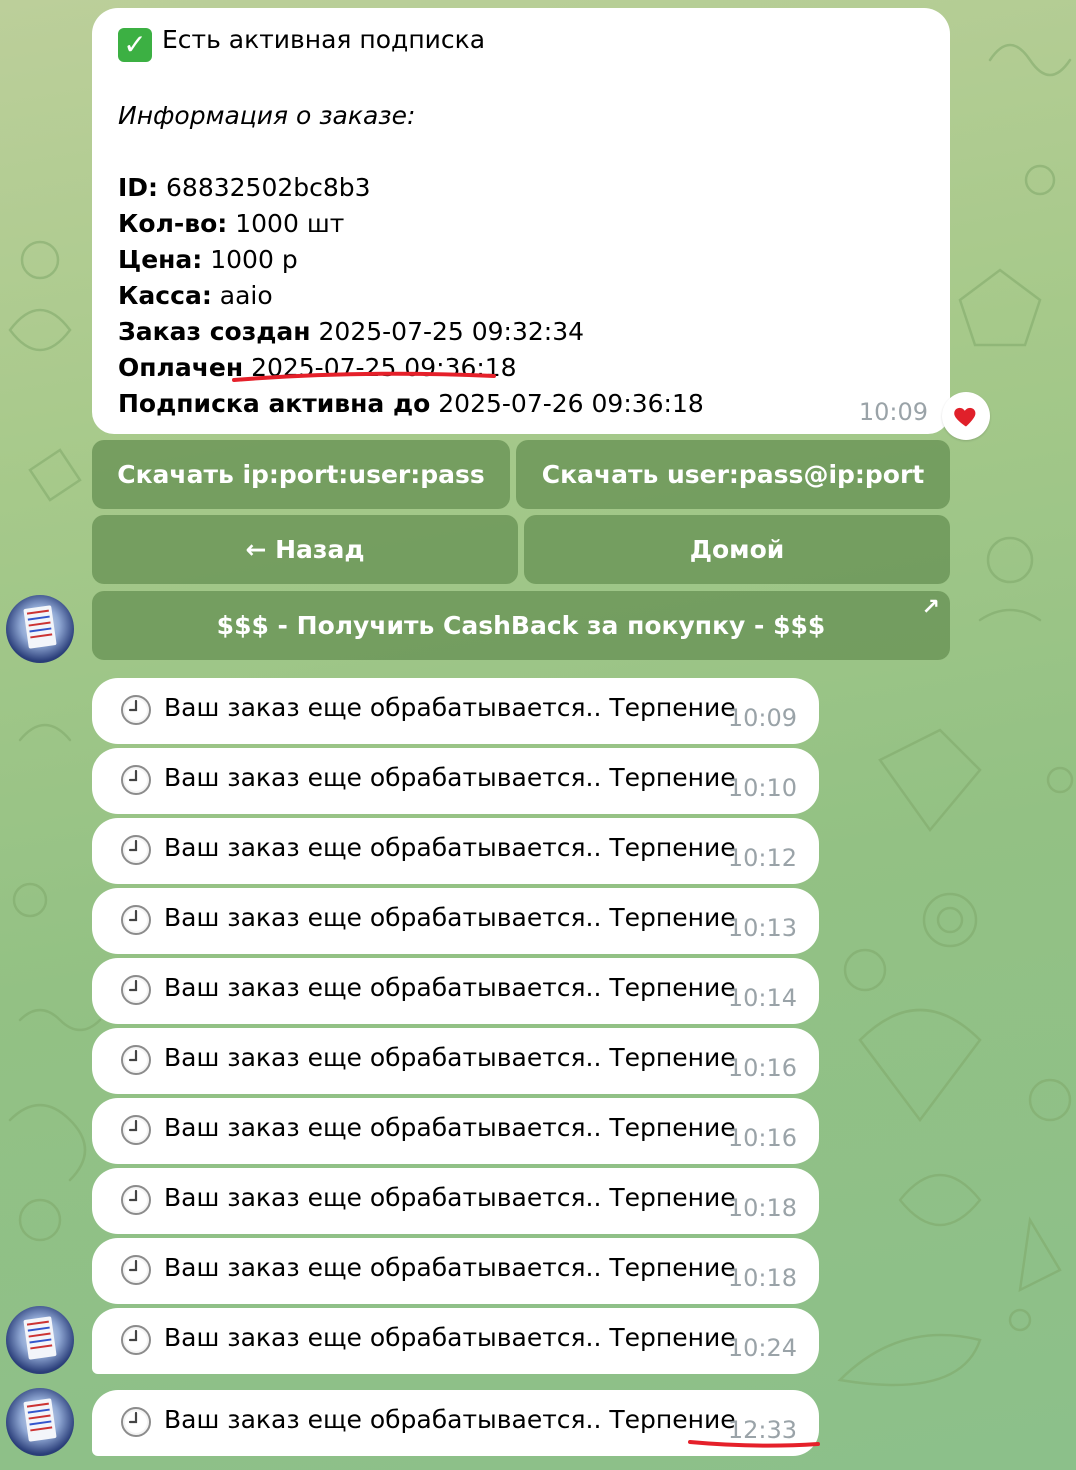  What do you see at coordinates (274, 403) in the screenshot?
I see `field-label: Подписка активна до` at bounding box center [274, 403].